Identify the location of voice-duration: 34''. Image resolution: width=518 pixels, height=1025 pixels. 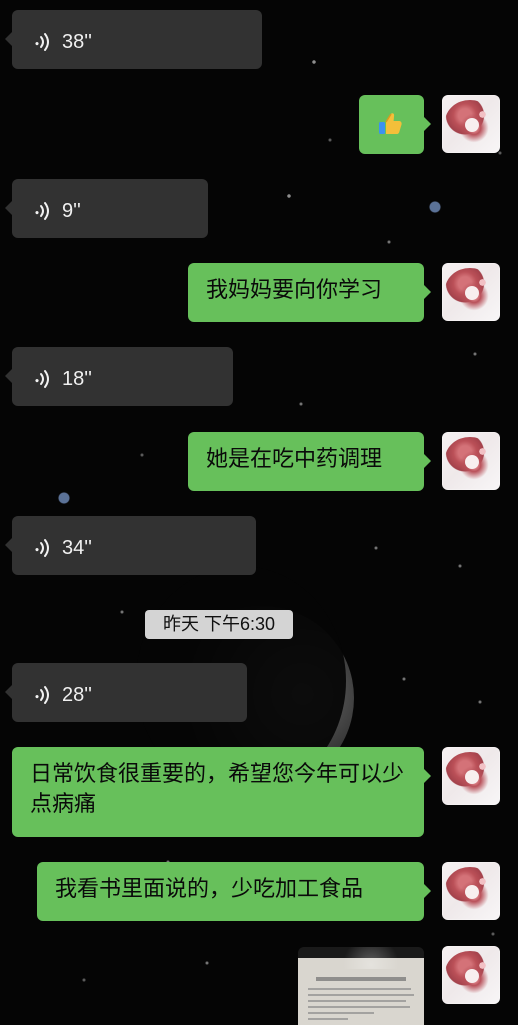
(77, 548).